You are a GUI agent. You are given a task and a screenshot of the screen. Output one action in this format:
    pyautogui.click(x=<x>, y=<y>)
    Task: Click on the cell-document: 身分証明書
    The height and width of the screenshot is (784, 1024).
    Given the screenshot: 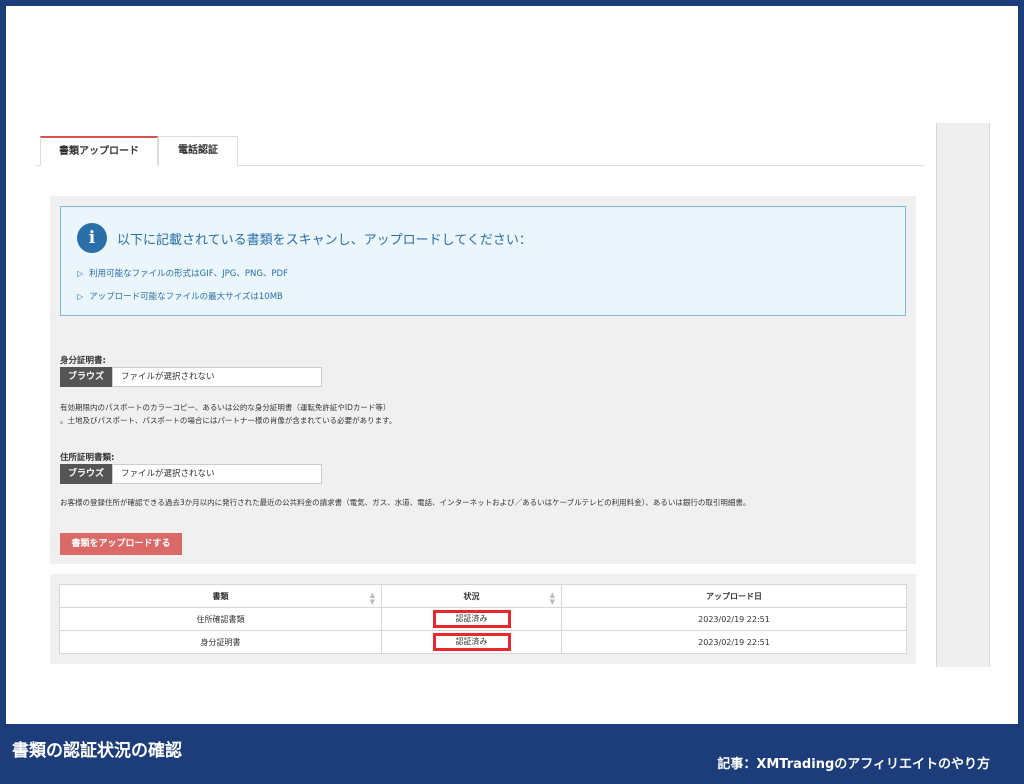 What is the action you would take?
    pyautogui.click(x=220, y=642)
    